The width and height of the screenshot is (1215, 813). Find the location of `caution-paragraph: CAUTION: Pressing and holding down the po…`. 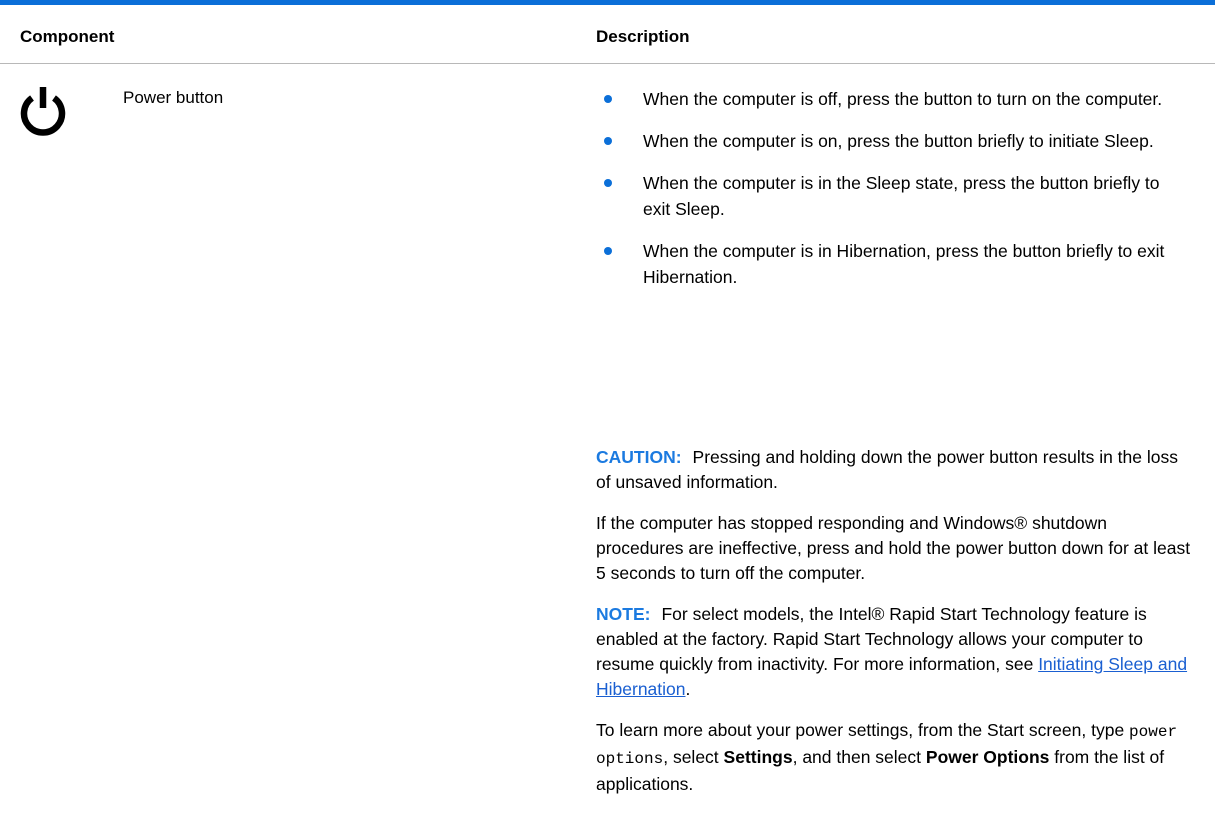

caution-paragraph: CAUTION: Pressing and holding down the po… is located at coordinates (896, 470).